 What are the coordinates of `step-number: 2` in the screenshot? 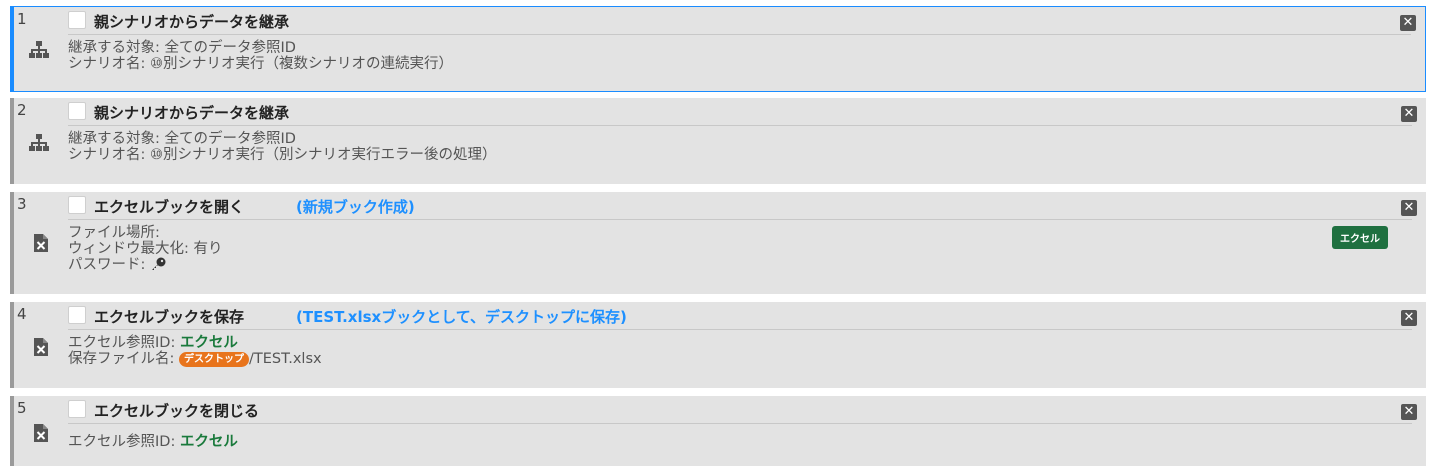 It's located at (22, 110).